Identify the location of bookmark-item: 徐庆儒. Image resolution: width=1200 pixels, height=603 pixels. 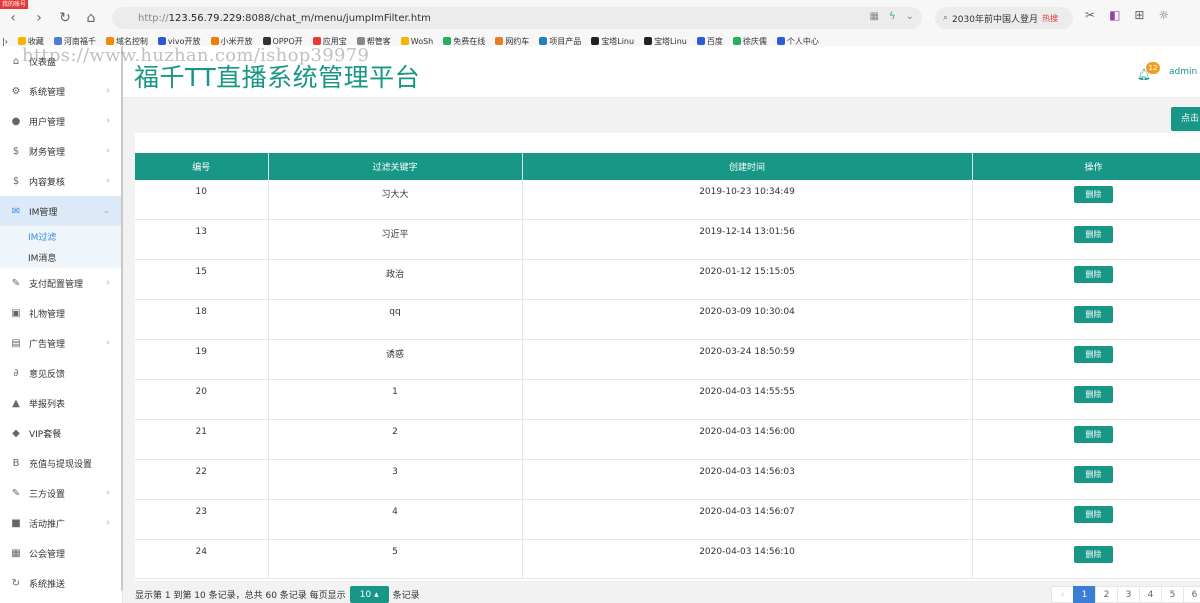
(749, 41).